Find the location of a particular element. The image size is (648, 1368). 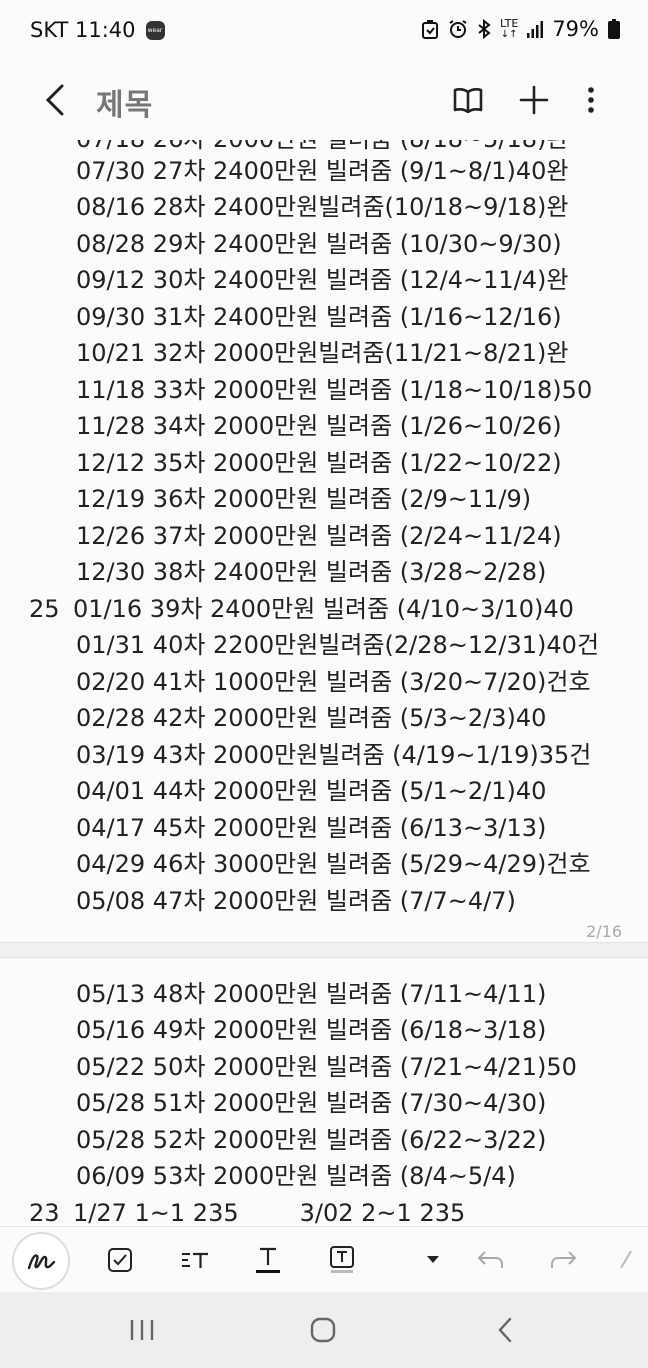

page-separator is located at coordinates (324, 950).